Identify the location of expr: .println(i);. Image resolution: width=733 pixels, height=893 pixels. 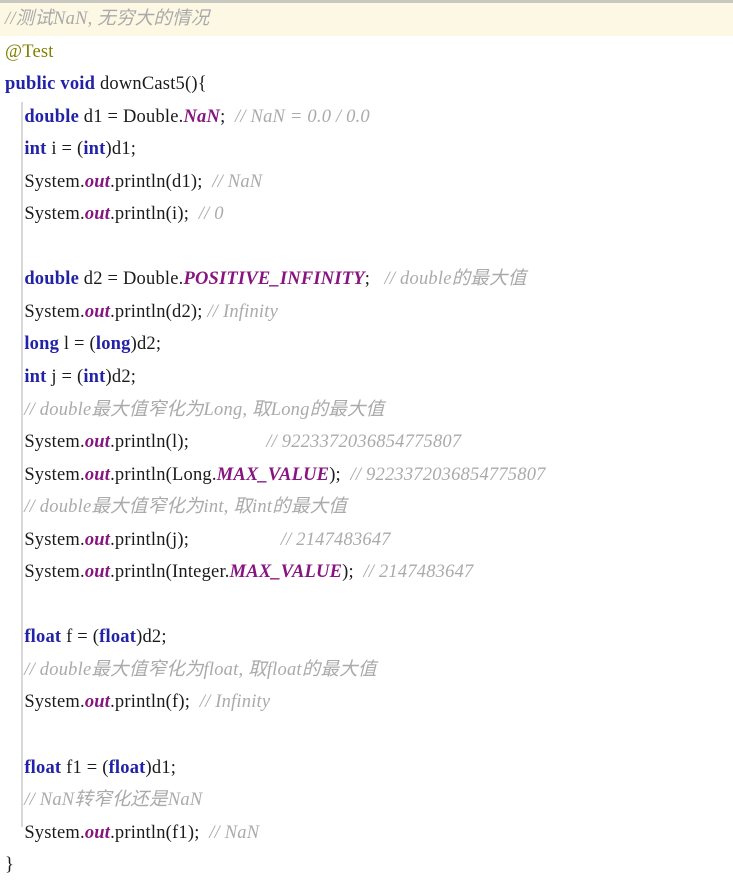
(150, 214).